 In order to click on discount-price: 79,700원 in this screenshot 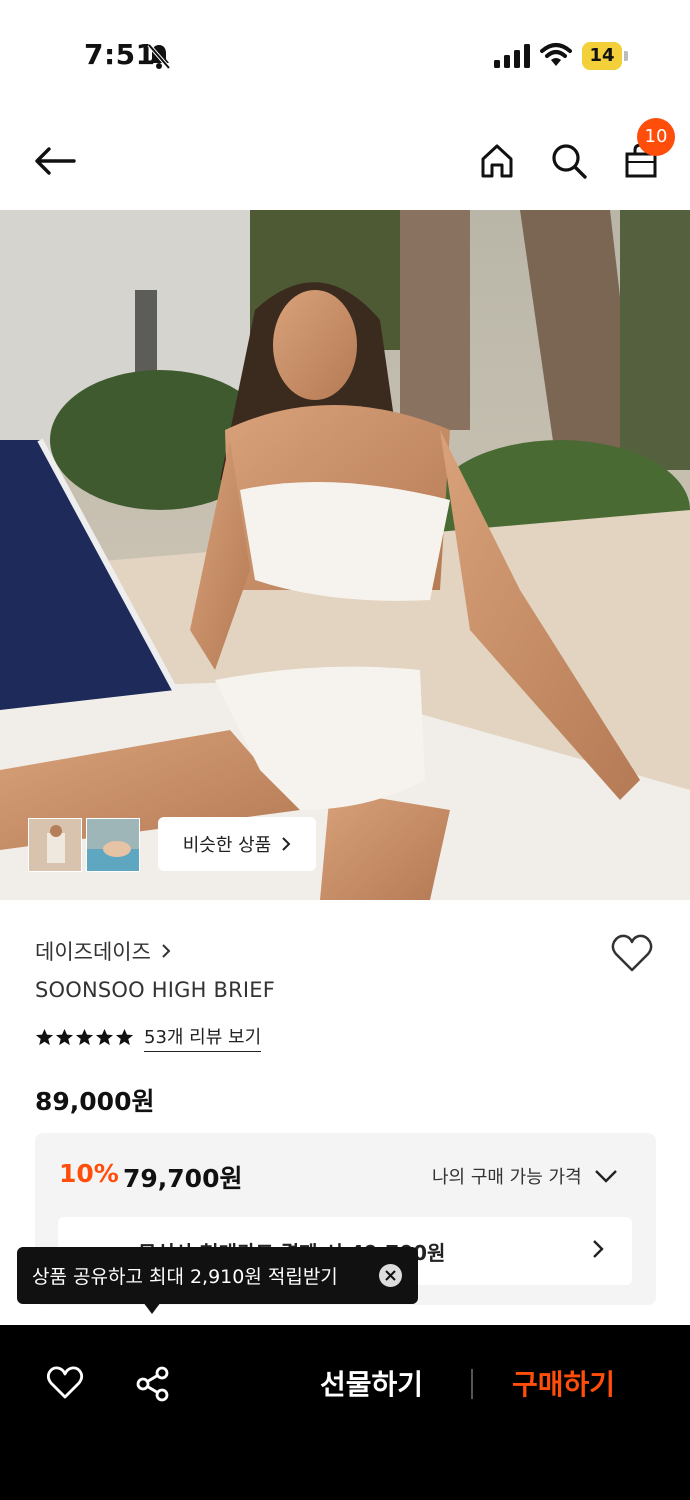, I will do `click(183, 1178)`.